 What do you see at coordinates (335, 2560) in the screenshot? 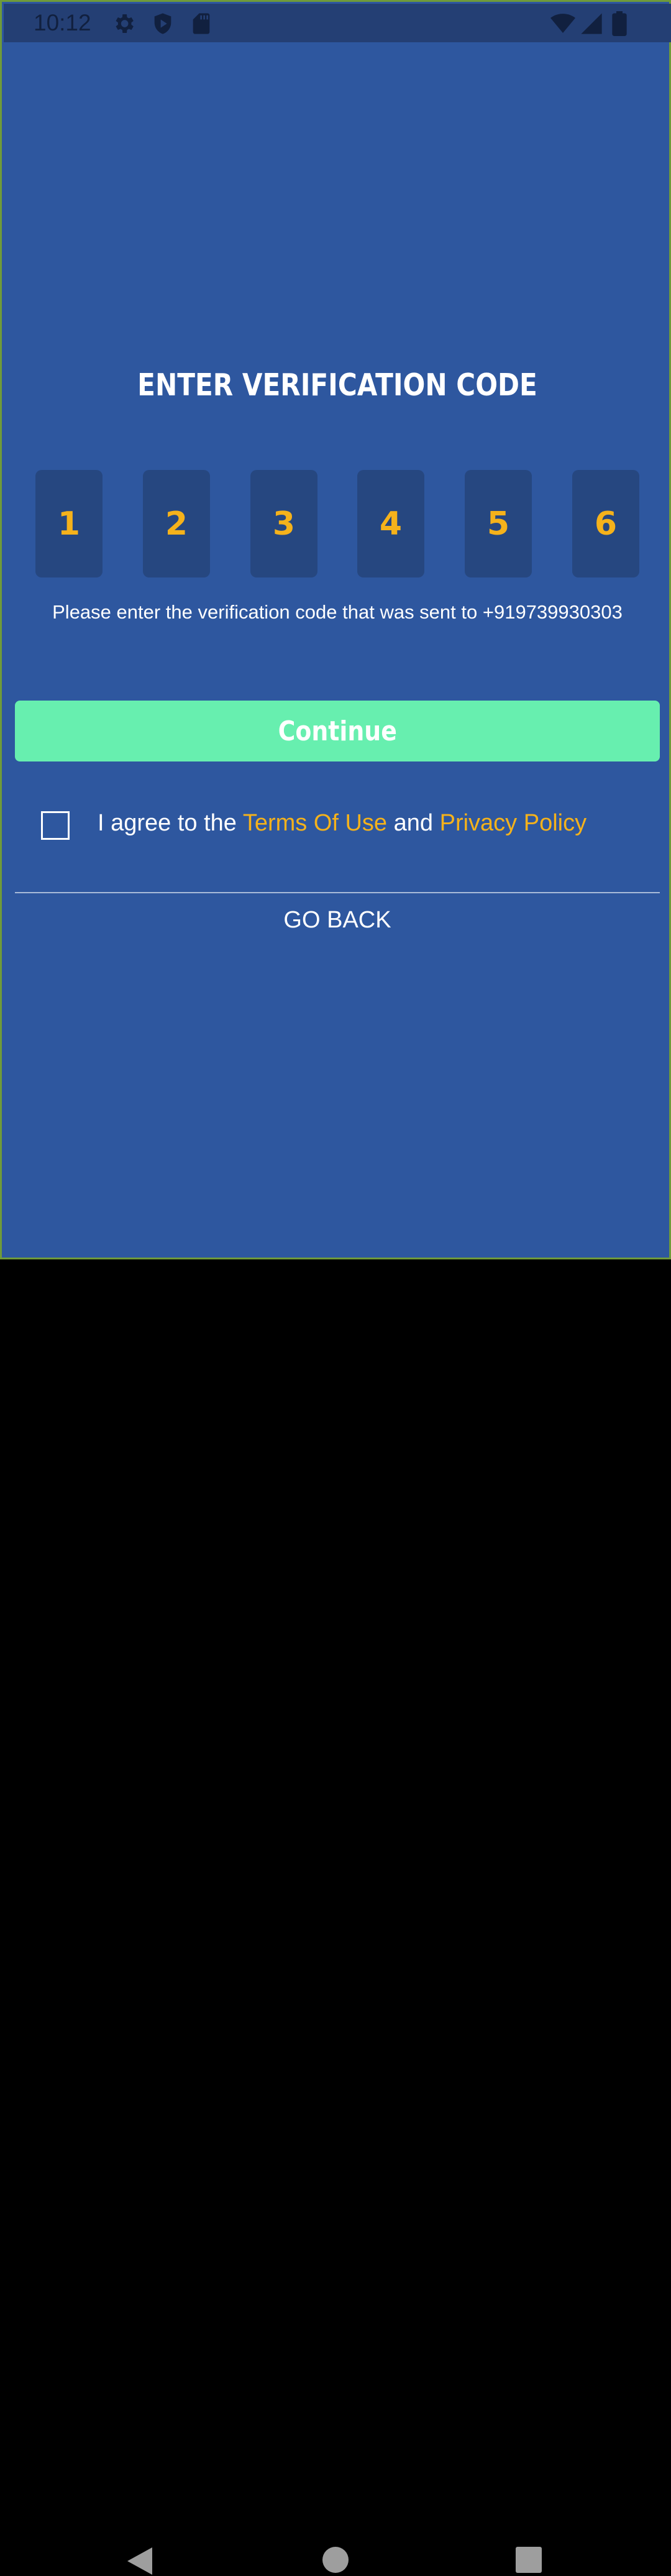
I see `home-icon` at bounding box center [335, 2560].